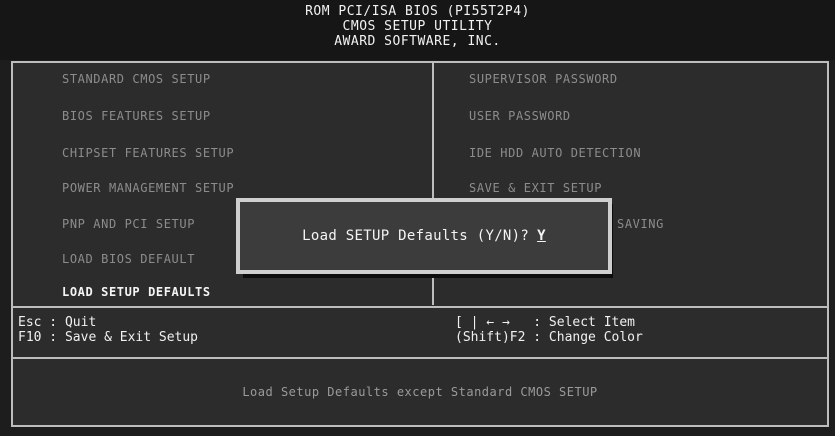  I want to click on header-title: ROM PCI/ISA BIOS (PI55T2P4), so click(417, 11).